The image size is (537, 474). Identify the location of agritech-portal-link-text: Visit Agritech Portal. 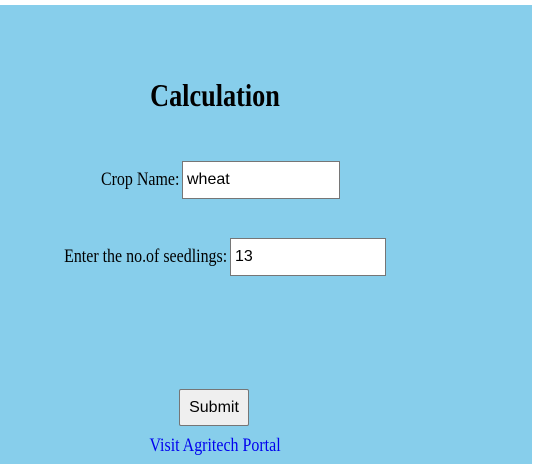
(215, 445).